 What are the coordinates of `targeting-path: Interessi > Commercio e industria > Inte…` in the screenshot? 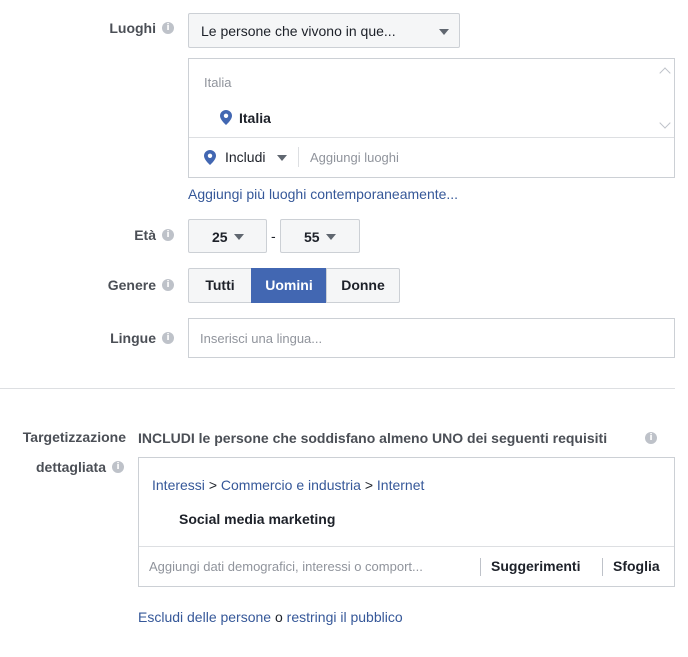 It's located at (288, 485).